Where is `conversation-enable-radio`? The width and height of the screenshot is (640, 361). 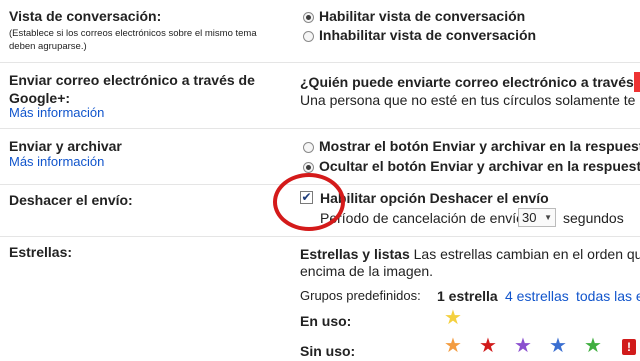 conversation-enable-radio is located at coordinates (308, 17).